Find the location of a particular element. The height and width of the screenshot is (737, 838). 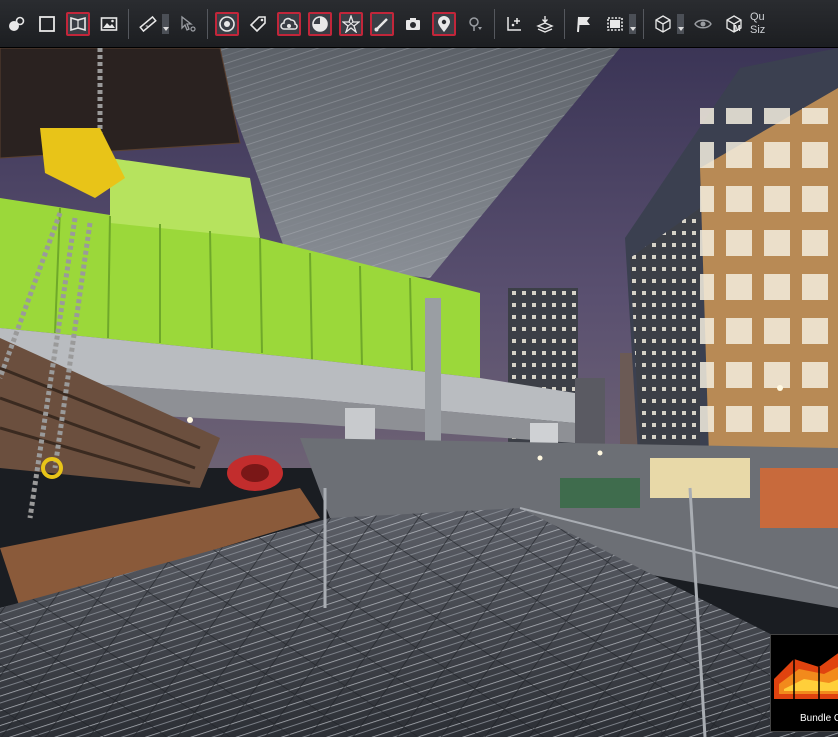

tag-icon is located at coordinates (257, 23).